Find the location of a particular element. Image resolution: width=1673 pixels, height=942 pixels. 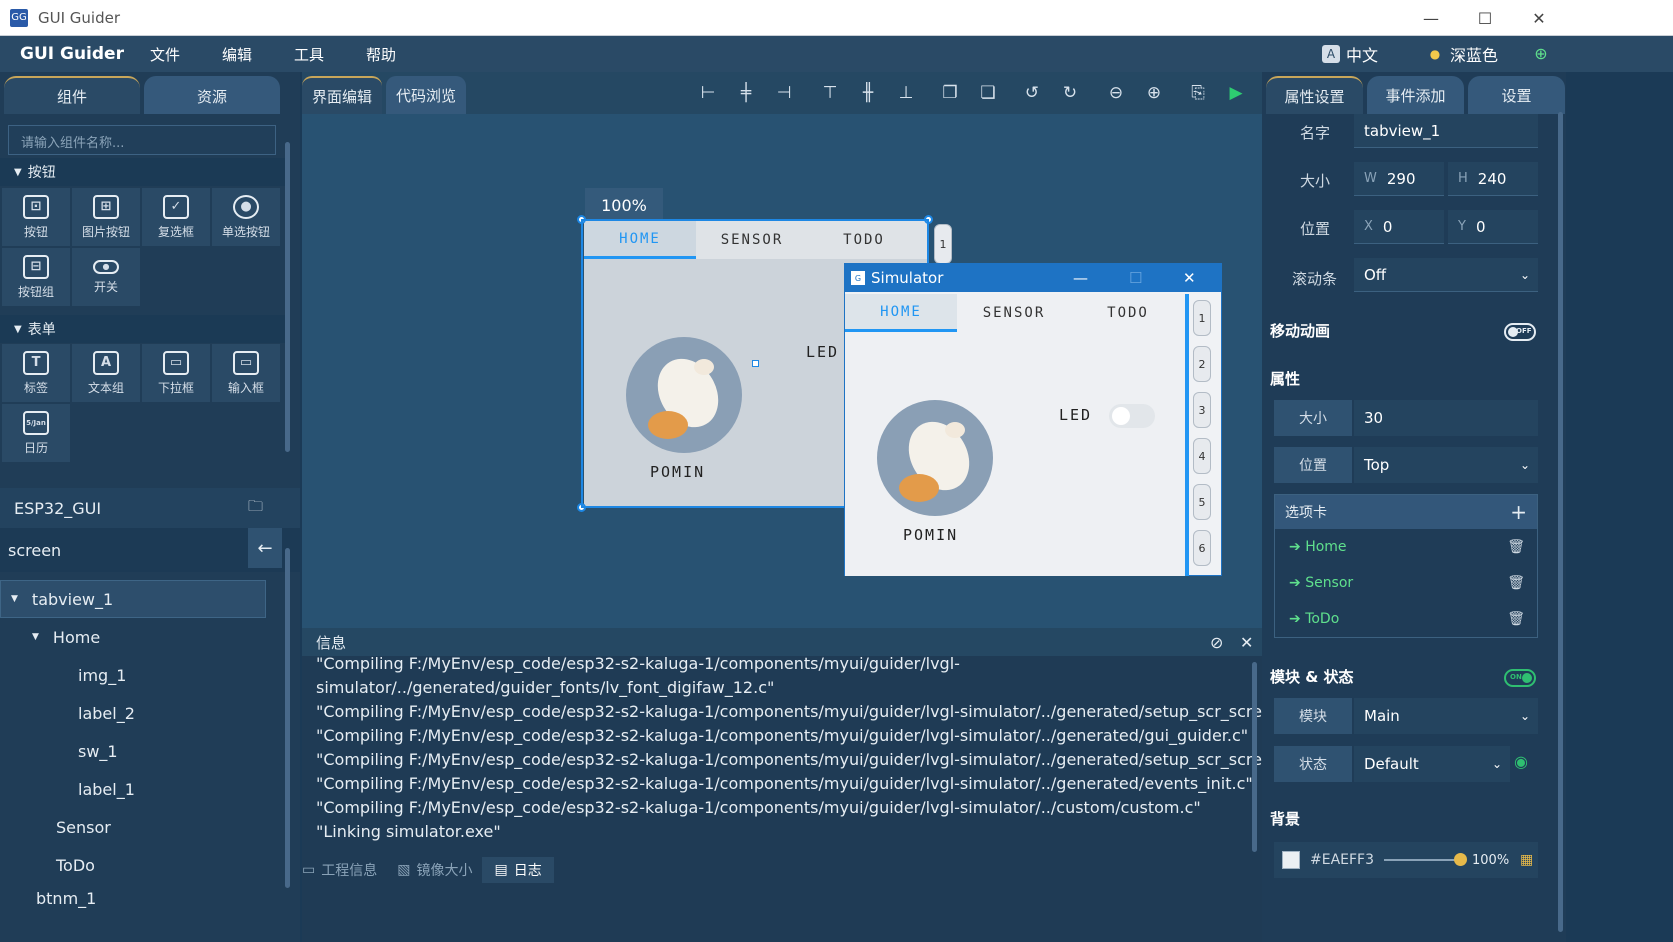

sim-btnm-2: 2 is located at coordinates (1202, 364).